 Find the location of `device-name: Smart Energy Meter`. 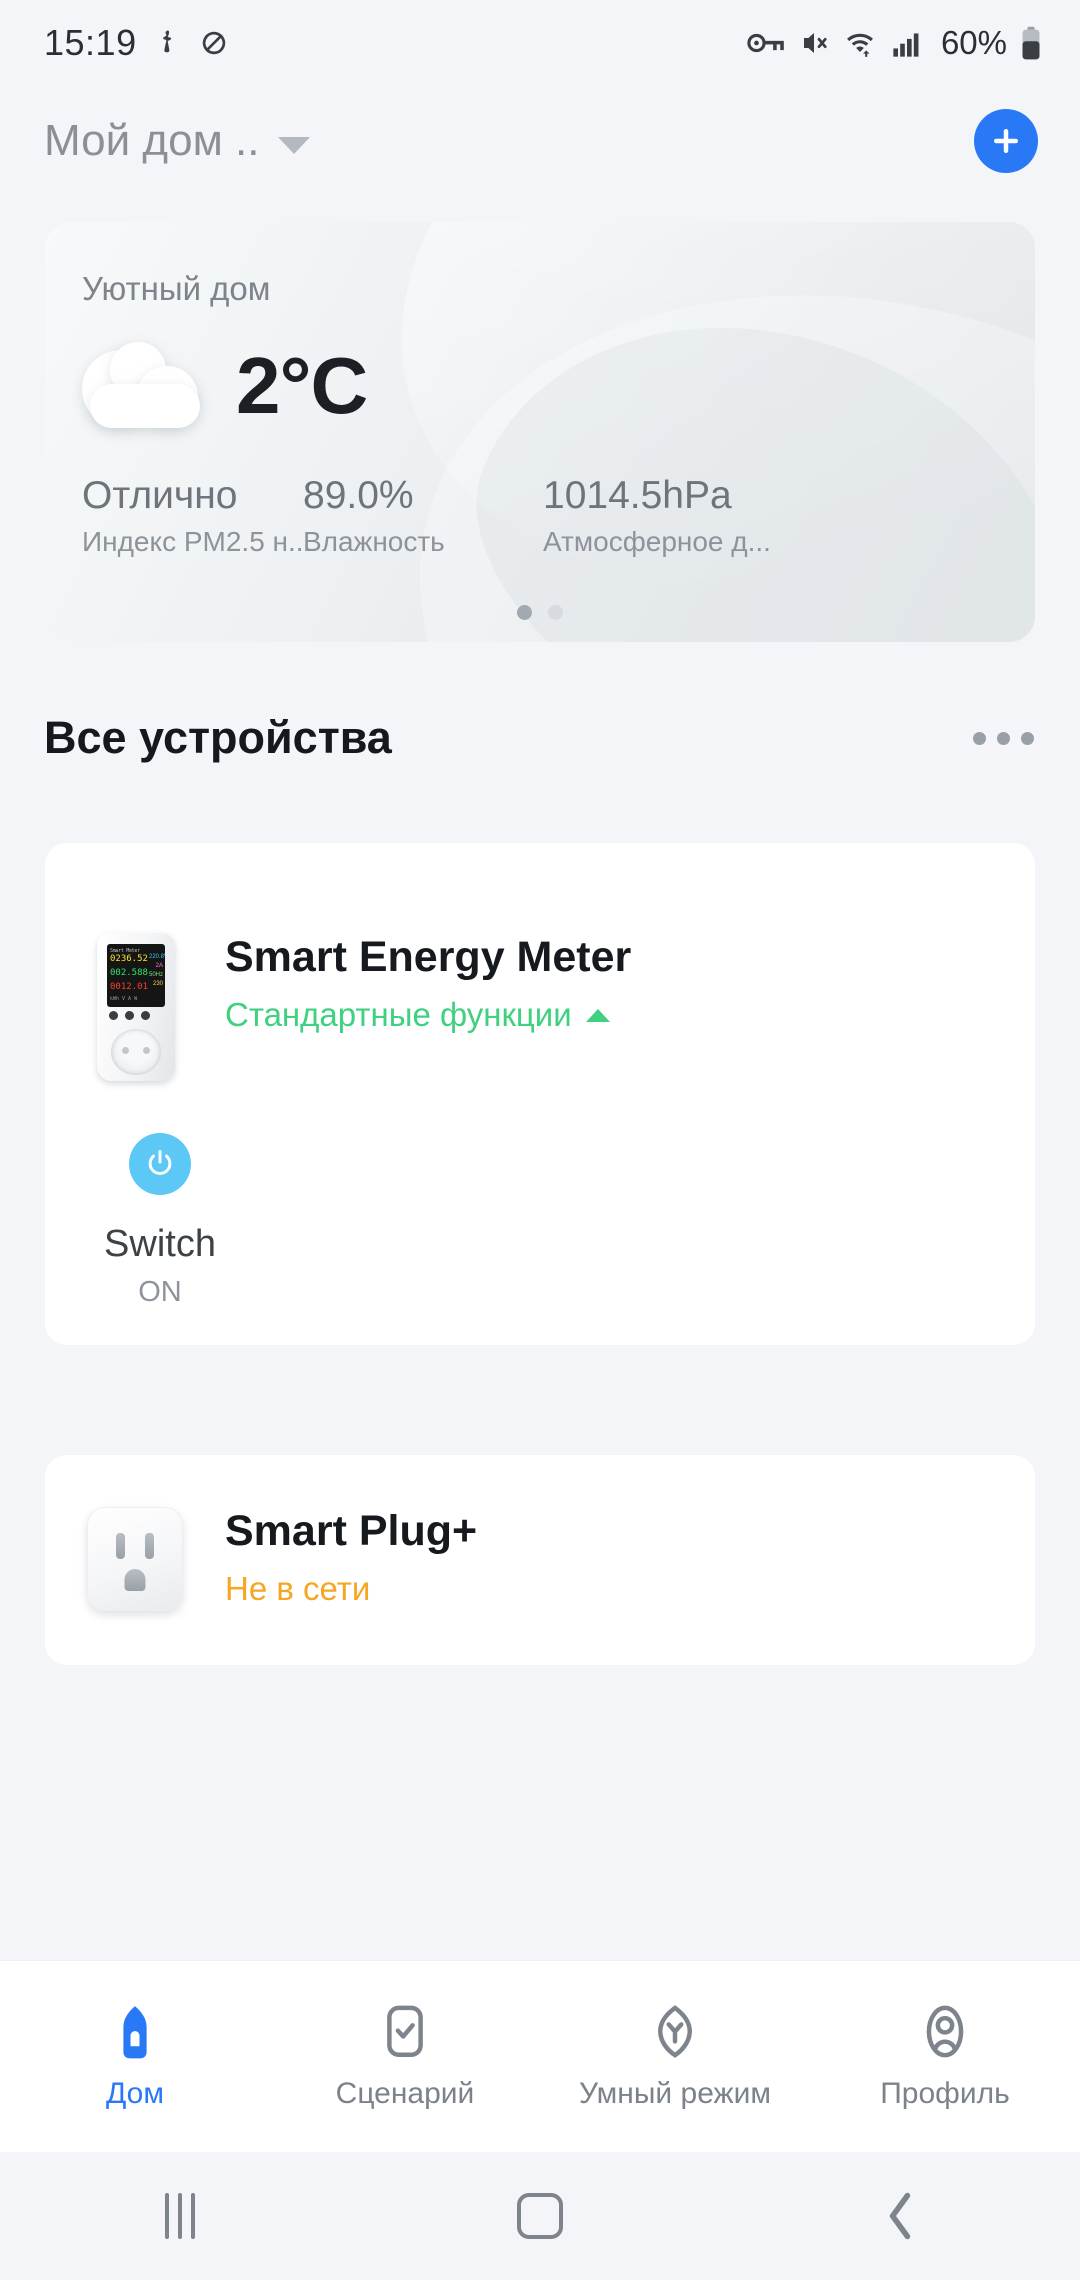

device-name: Smart Energy Meter is located at coordinates (428, 957).